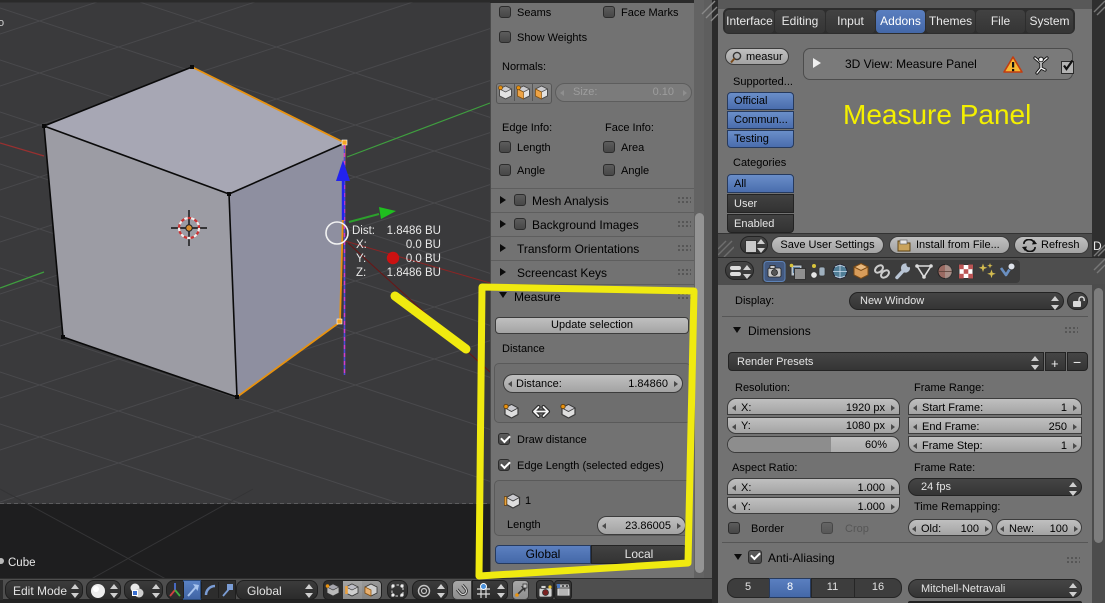 The width and height of the screenshot is (1105, 603). What do you see at coordinates (22, 563) in the screenshot?
I see `svg-text: Cube` at bounding box center [22, 563].